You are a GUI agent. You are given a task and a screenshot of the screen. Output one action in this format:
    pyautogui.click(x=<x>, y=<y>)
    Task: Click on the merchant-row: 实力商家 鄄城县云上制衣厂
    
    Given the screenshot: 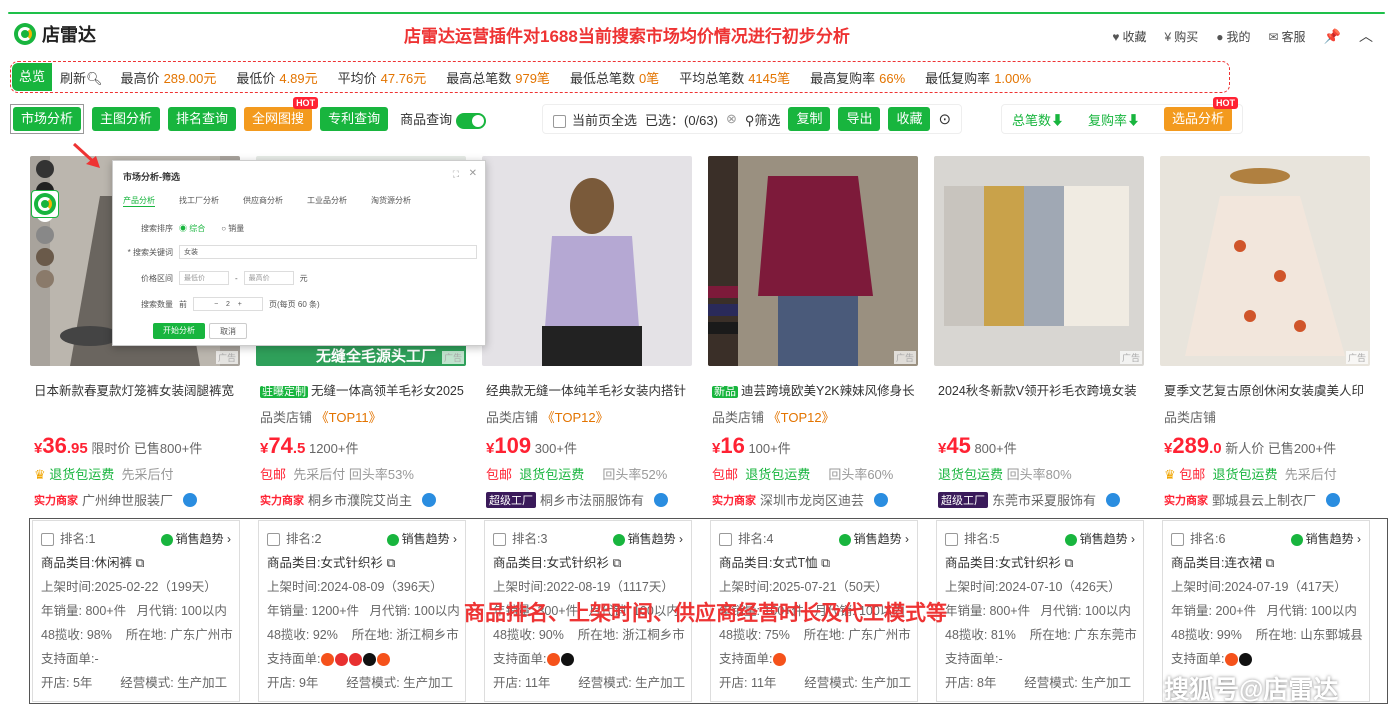 What is the action you would take?
    pyautogui.click(x=1252, y=499)
    